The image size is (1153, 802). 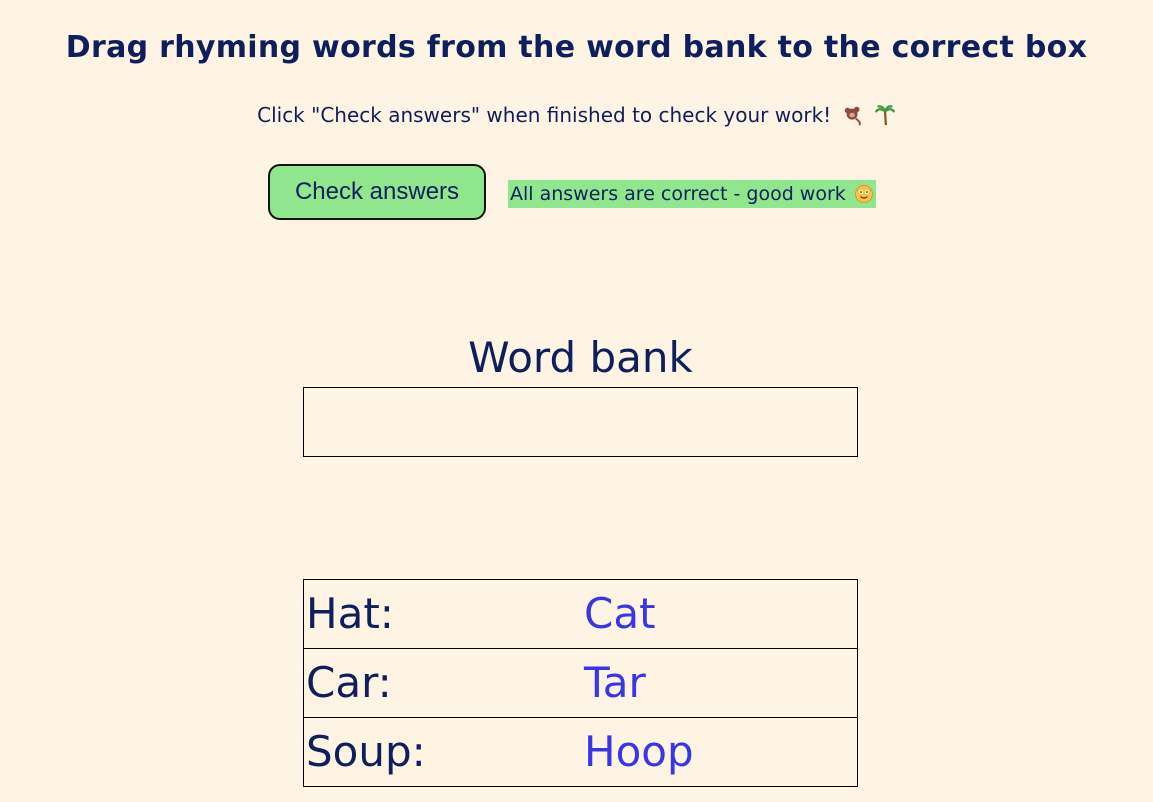 I want to click on rhyme-row-car: Car: Tar, so click(x=580, y=683).